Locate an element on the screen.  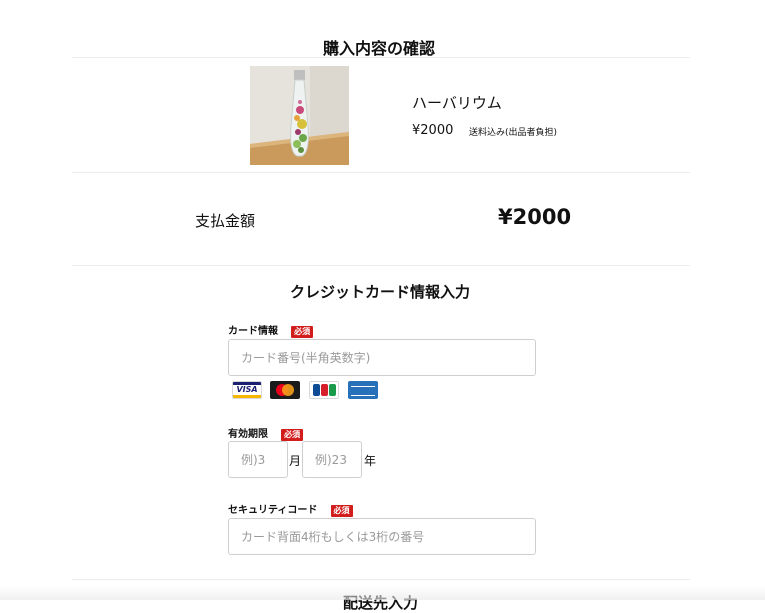
product-price: ¥2000 is located at coordinates (433, 130).